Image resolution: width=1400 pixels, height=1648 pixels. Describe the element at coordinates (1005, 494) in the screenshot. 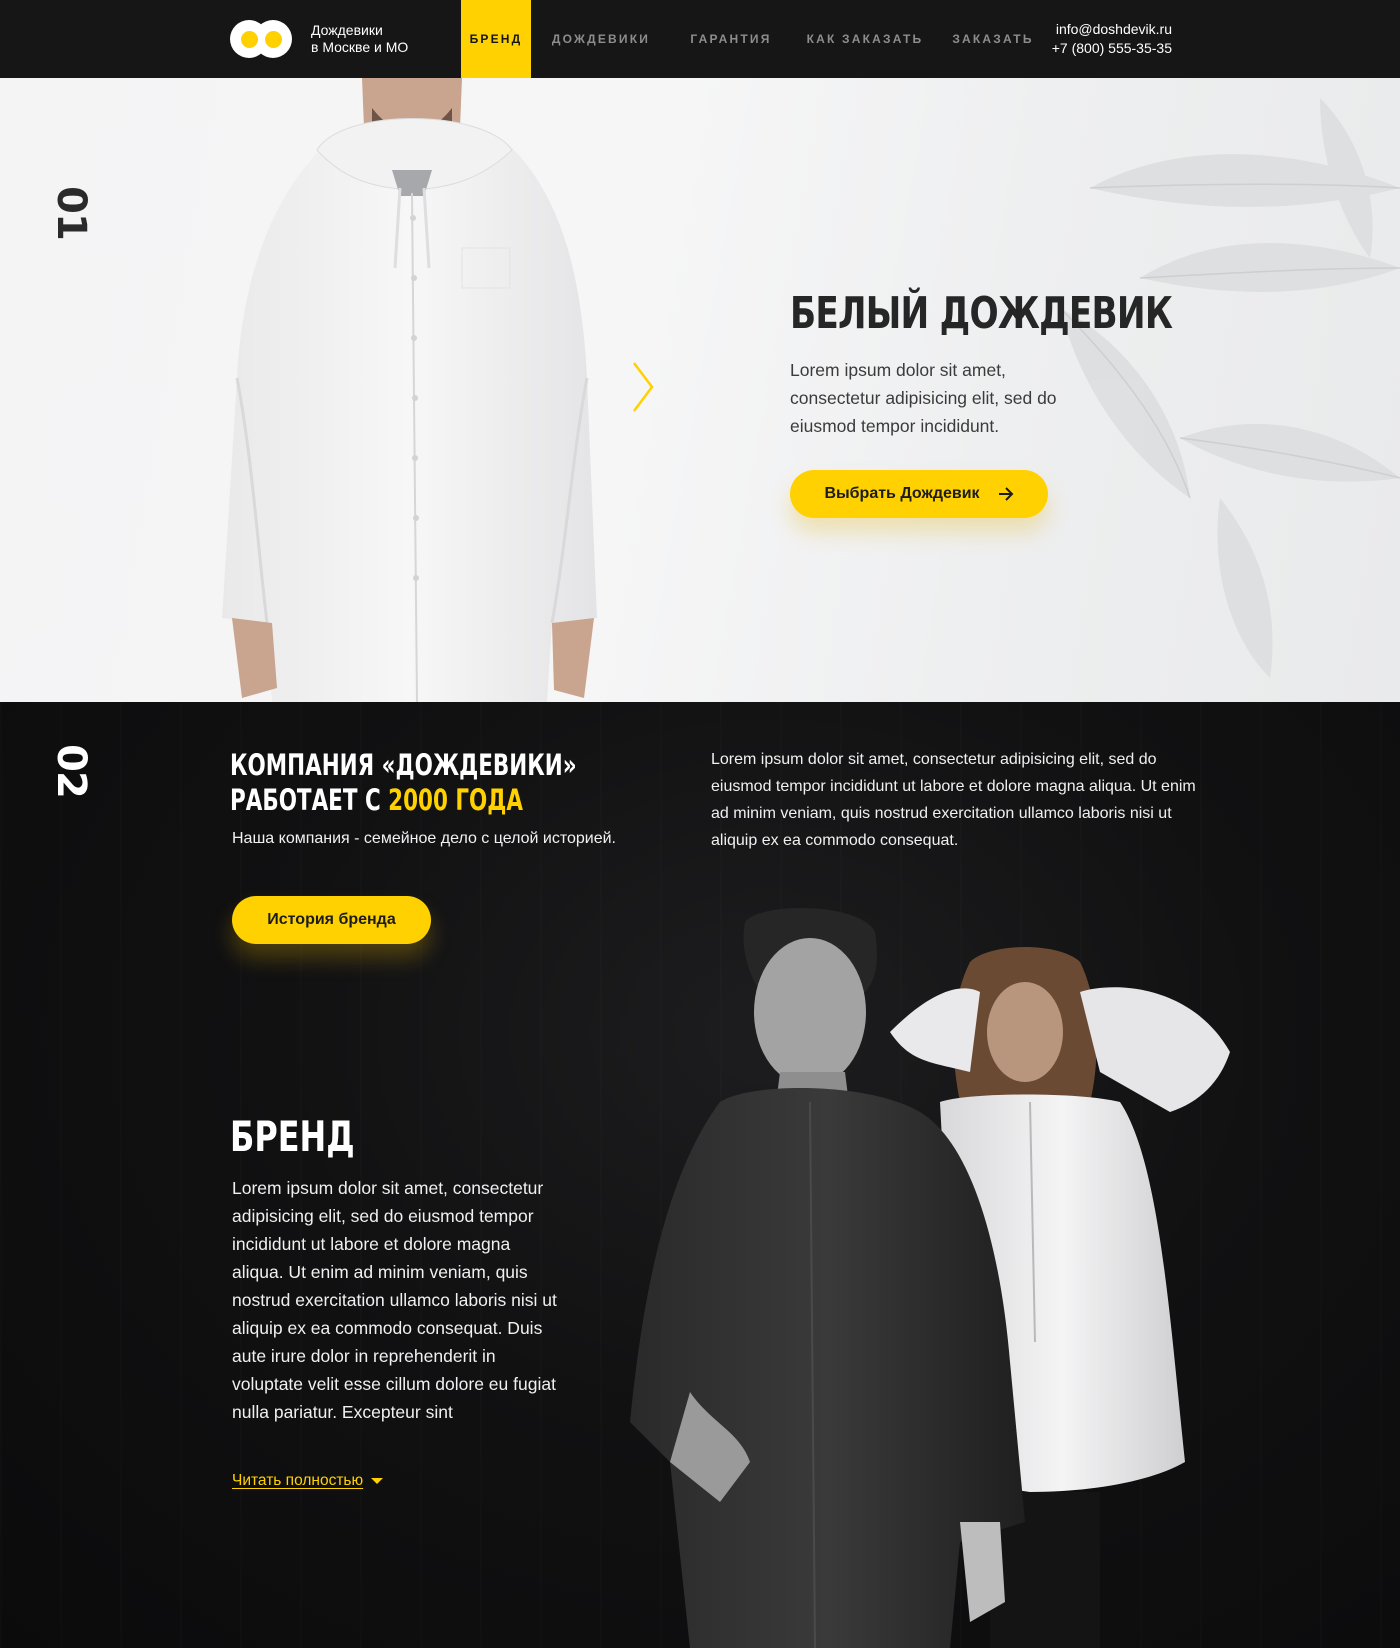

I see `arrow-right-icon` at that location.